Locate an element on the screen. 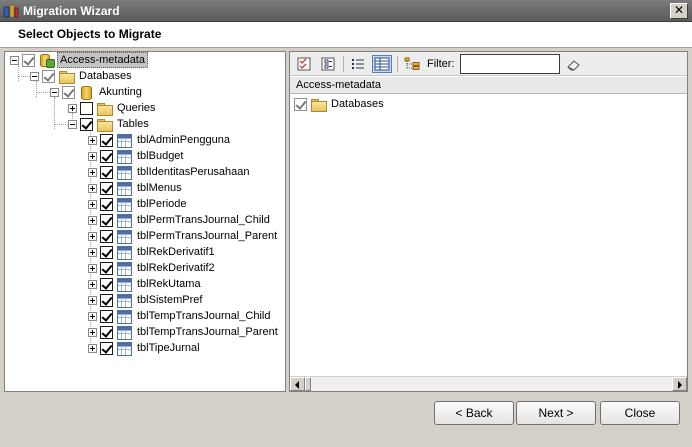 This screenshot has height=447, width=692. tree-node-table: tblPermTransJournal_Parent is located at coordinates (183, 236).